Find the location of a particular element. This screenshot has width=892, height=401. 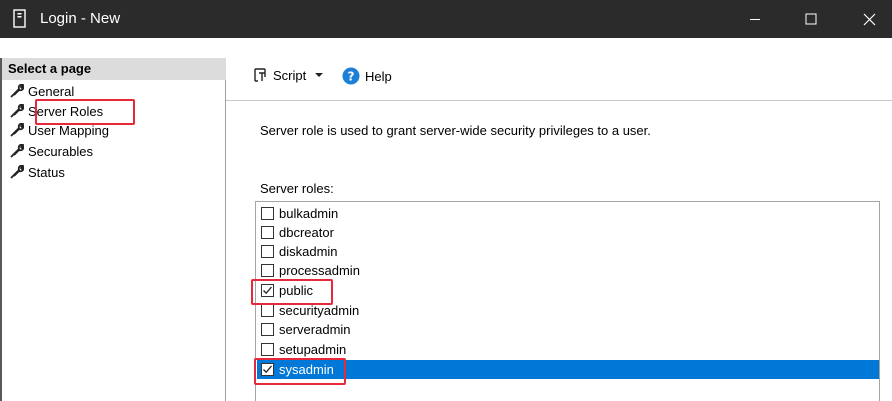

toolbar: Script ? Help is located at coordinates (559, 77).